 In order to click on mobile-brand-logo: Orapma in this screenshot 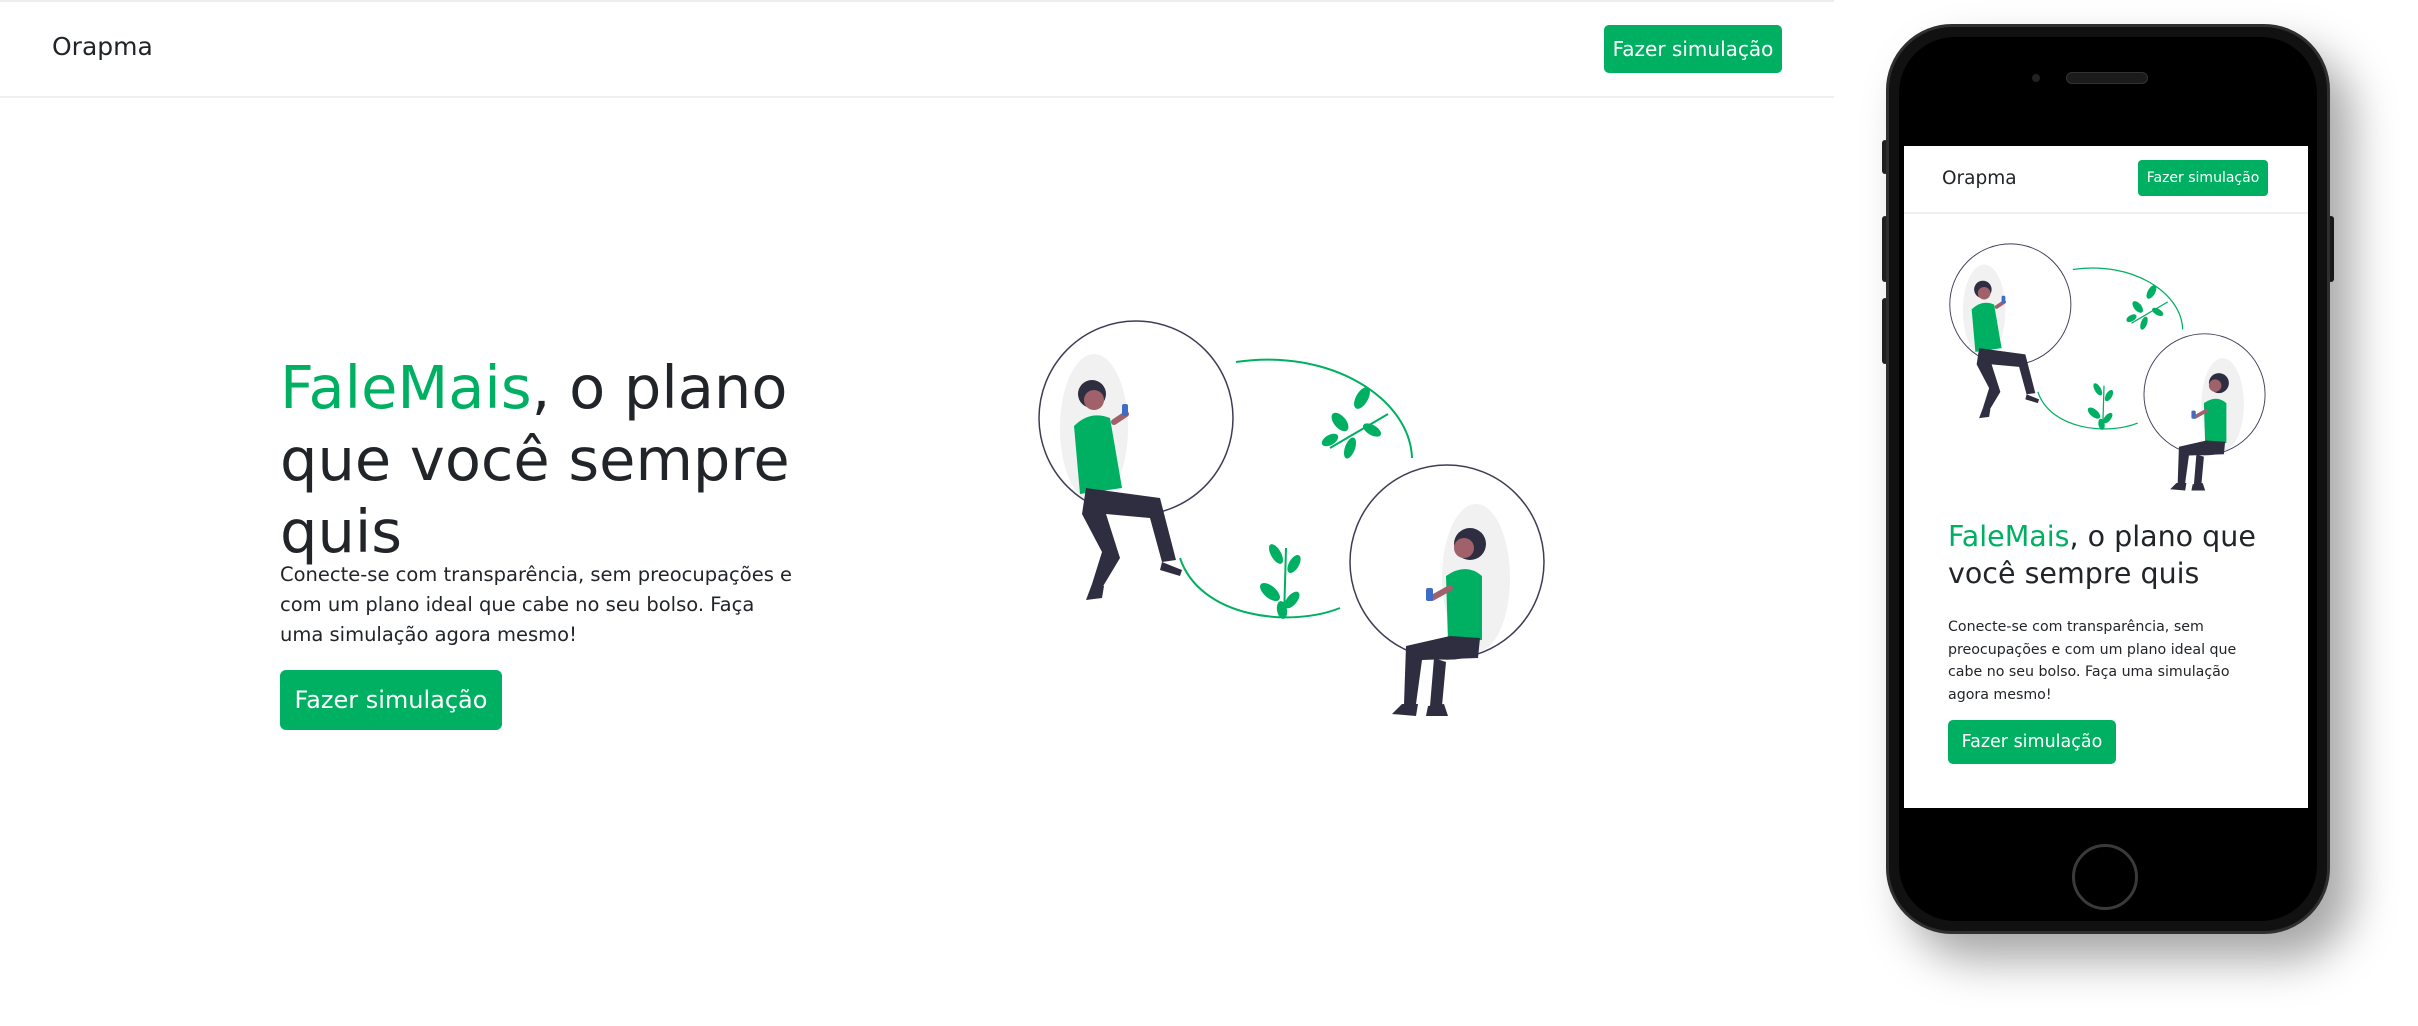, I will do `click(1979, 178)`.